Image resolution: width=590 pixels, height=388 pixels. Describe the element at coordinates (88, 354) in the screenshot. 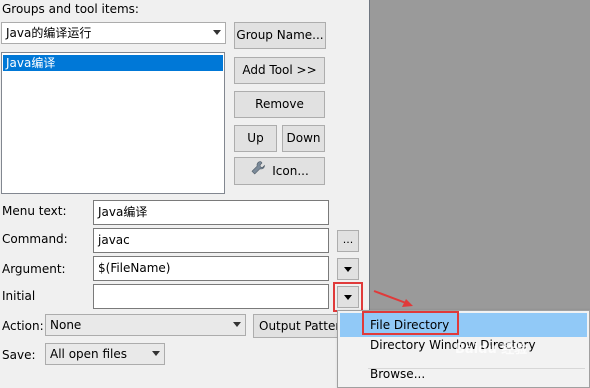

I see `save-select-value: All open files` at that location.